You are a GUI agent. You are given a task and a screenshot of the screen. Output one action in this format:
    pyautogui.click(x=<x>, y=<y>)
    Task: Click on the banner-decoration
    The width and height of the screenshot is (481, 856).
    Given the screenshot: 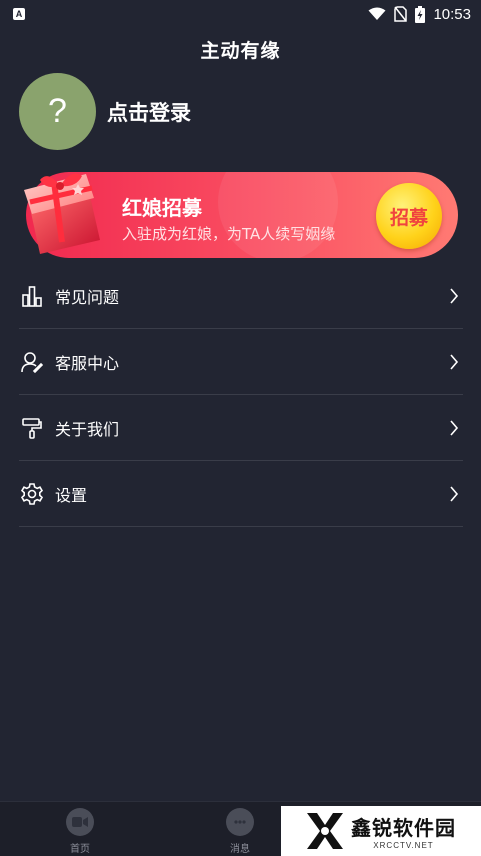 What is the action you would take?
    pyautogui.click(x=278, y=215)
    